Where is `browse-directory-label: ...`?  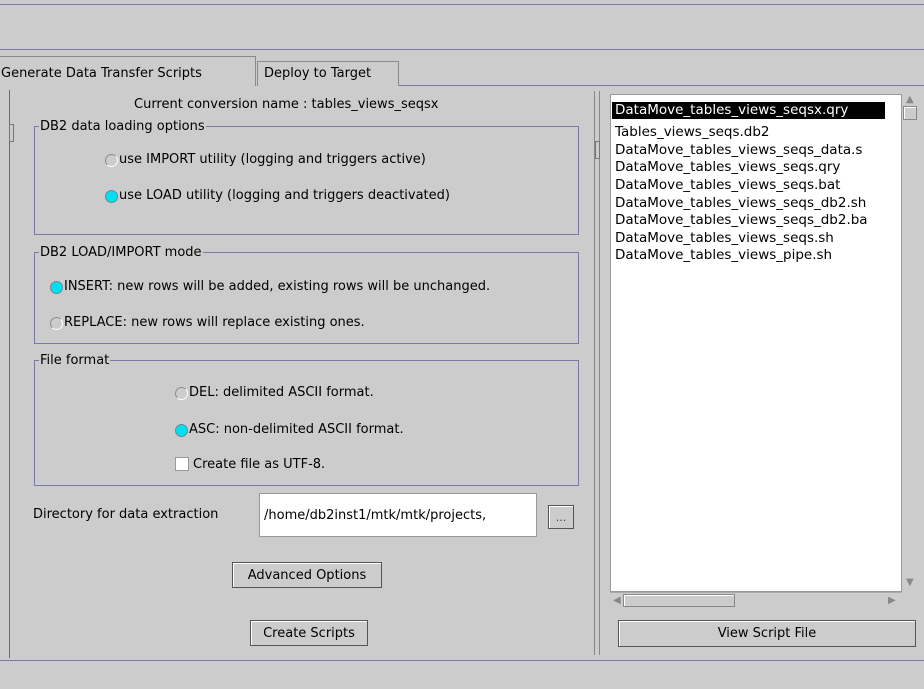
browse-directory-label: ... is located at coordinates (561, 517).